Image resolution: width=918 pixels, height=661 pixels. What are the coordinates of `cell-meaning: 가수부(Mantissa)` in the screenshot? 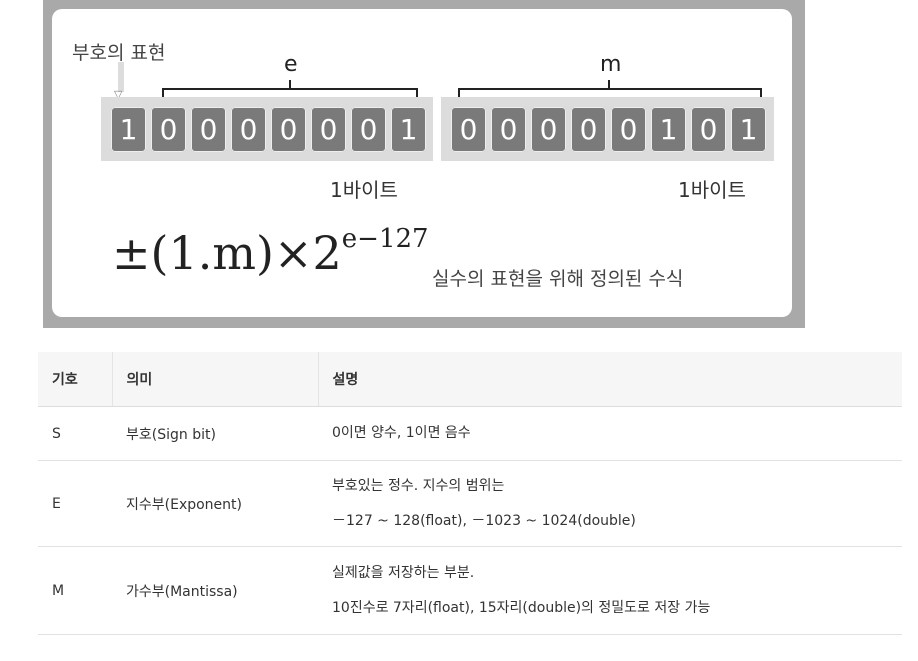 It's located at (215, 590).